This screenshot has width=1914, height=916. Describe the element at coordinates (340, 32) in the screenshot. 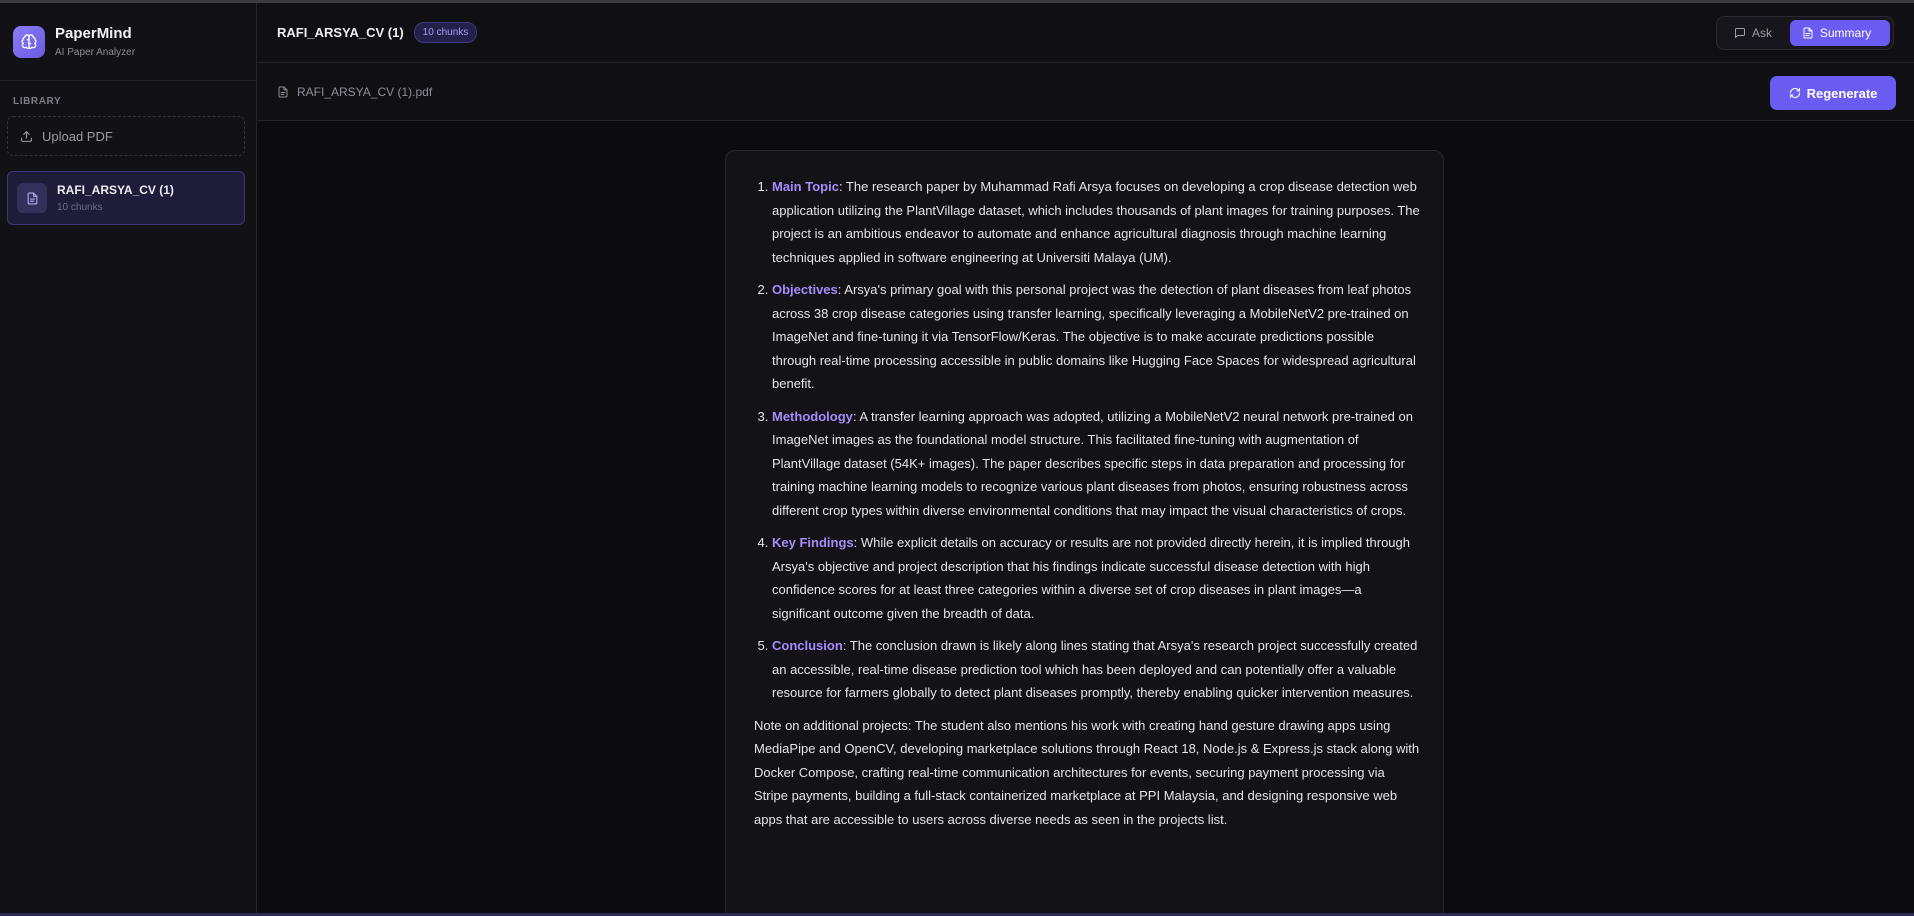

I see `document-title: RAFI_ARSYA_CV (1)` at that location.